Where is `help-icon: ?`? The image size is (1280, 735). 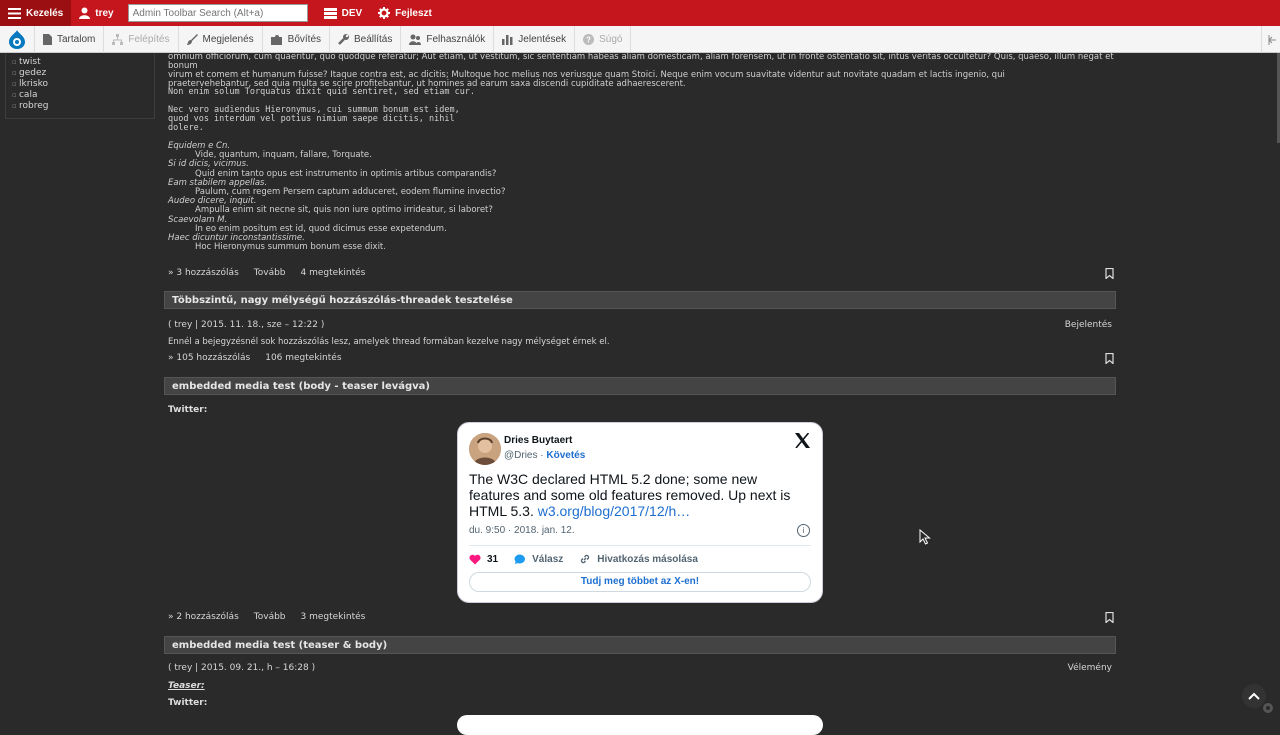
help-icon: ? is located at coordinates (589, 39).